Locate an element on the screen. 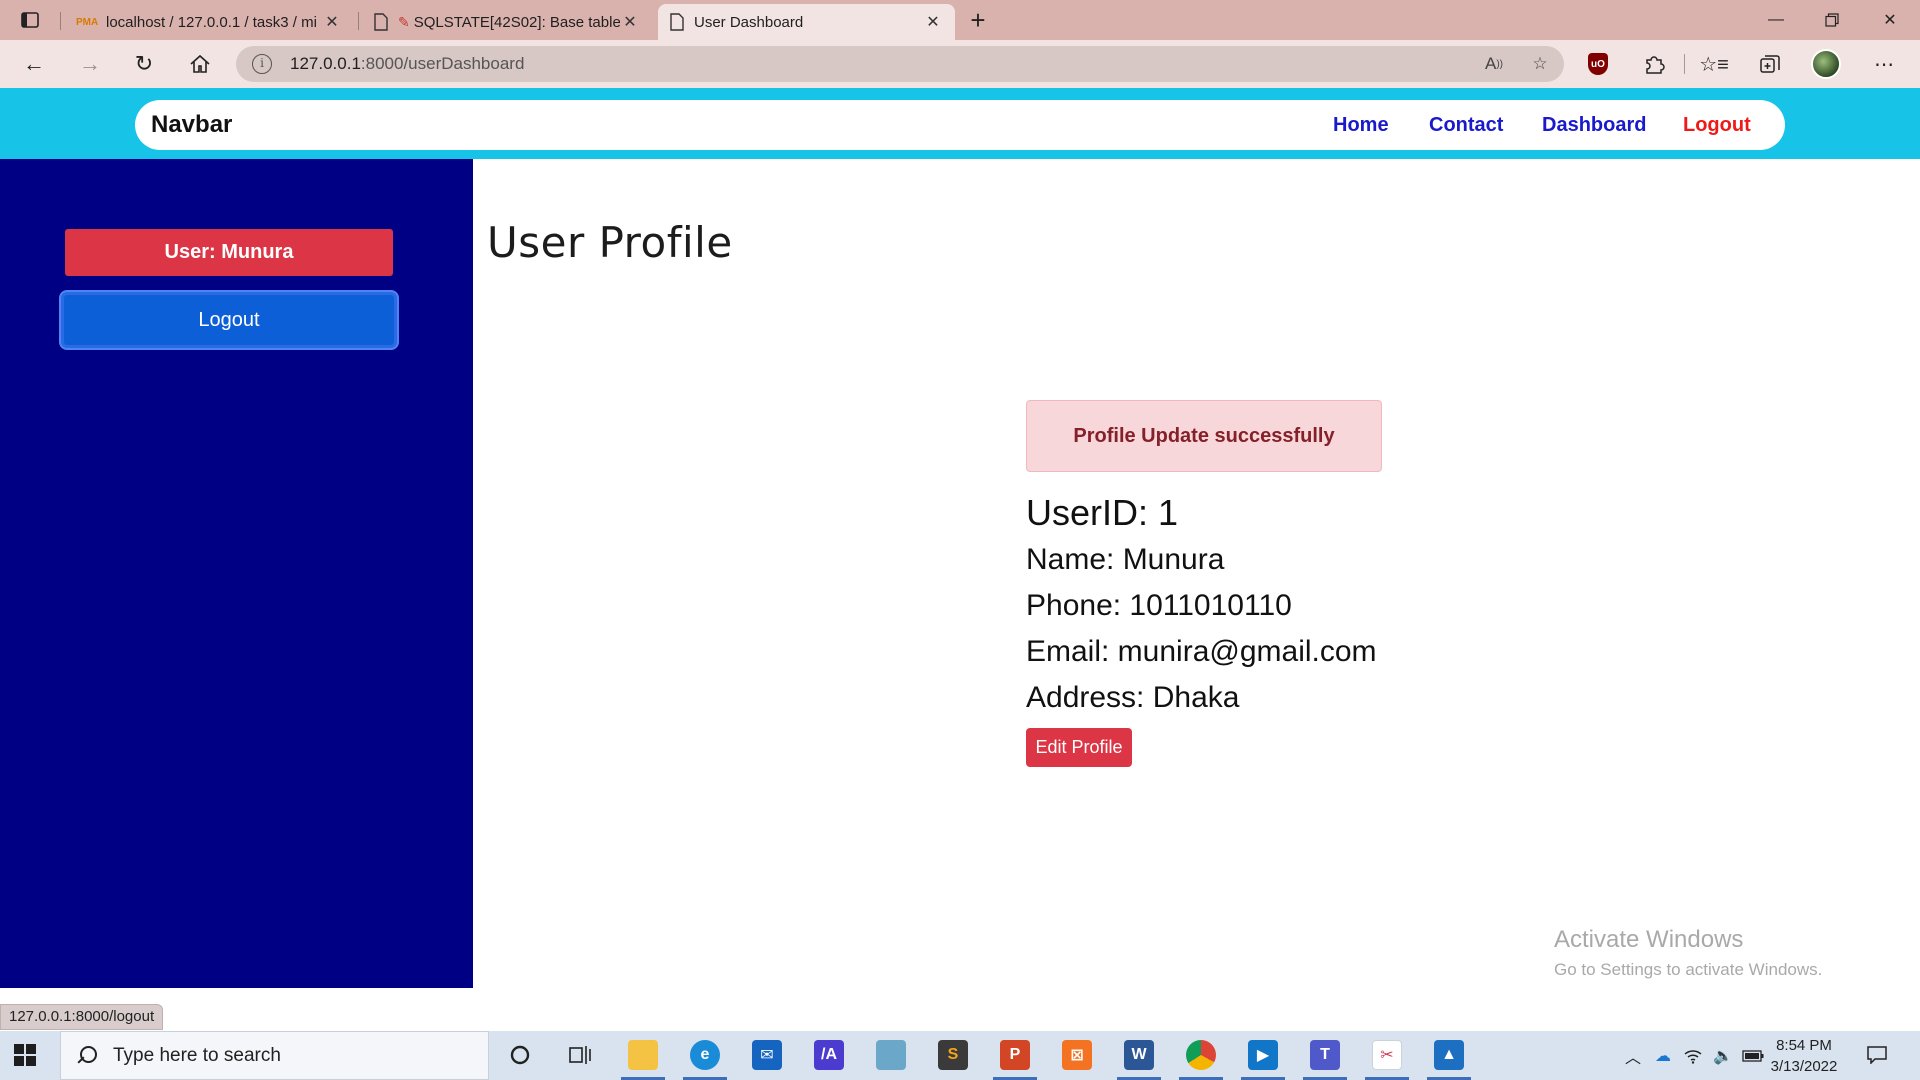 Image resolution: width=1920 pixels, height=1080 pixels. back-button: ← is located at coordinates (34, 64).